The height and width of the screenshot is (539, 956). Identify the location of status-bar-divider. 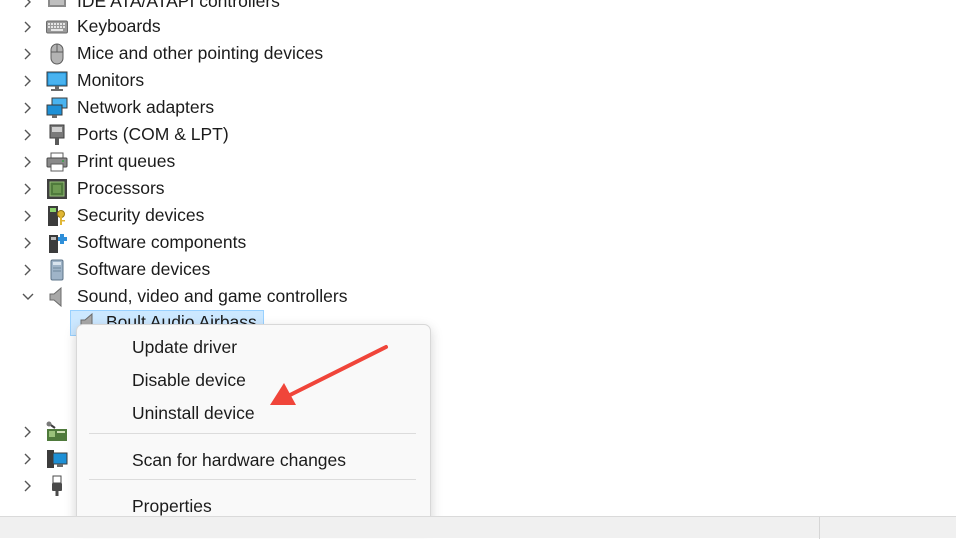
(819, 528).